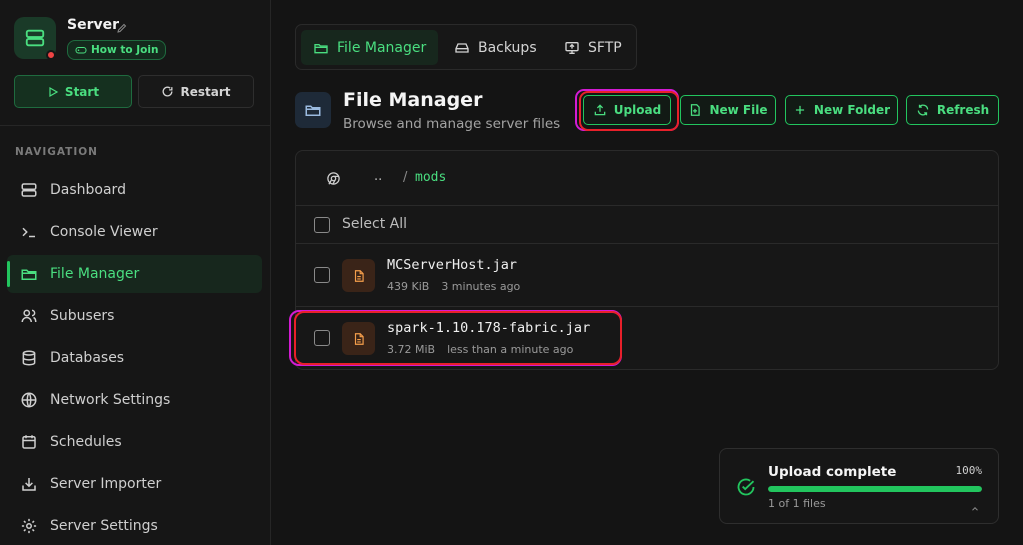 This screenshot has width=1023, height=545. I want to click on sidebar-item-databases: Databases, so click(134, 358).